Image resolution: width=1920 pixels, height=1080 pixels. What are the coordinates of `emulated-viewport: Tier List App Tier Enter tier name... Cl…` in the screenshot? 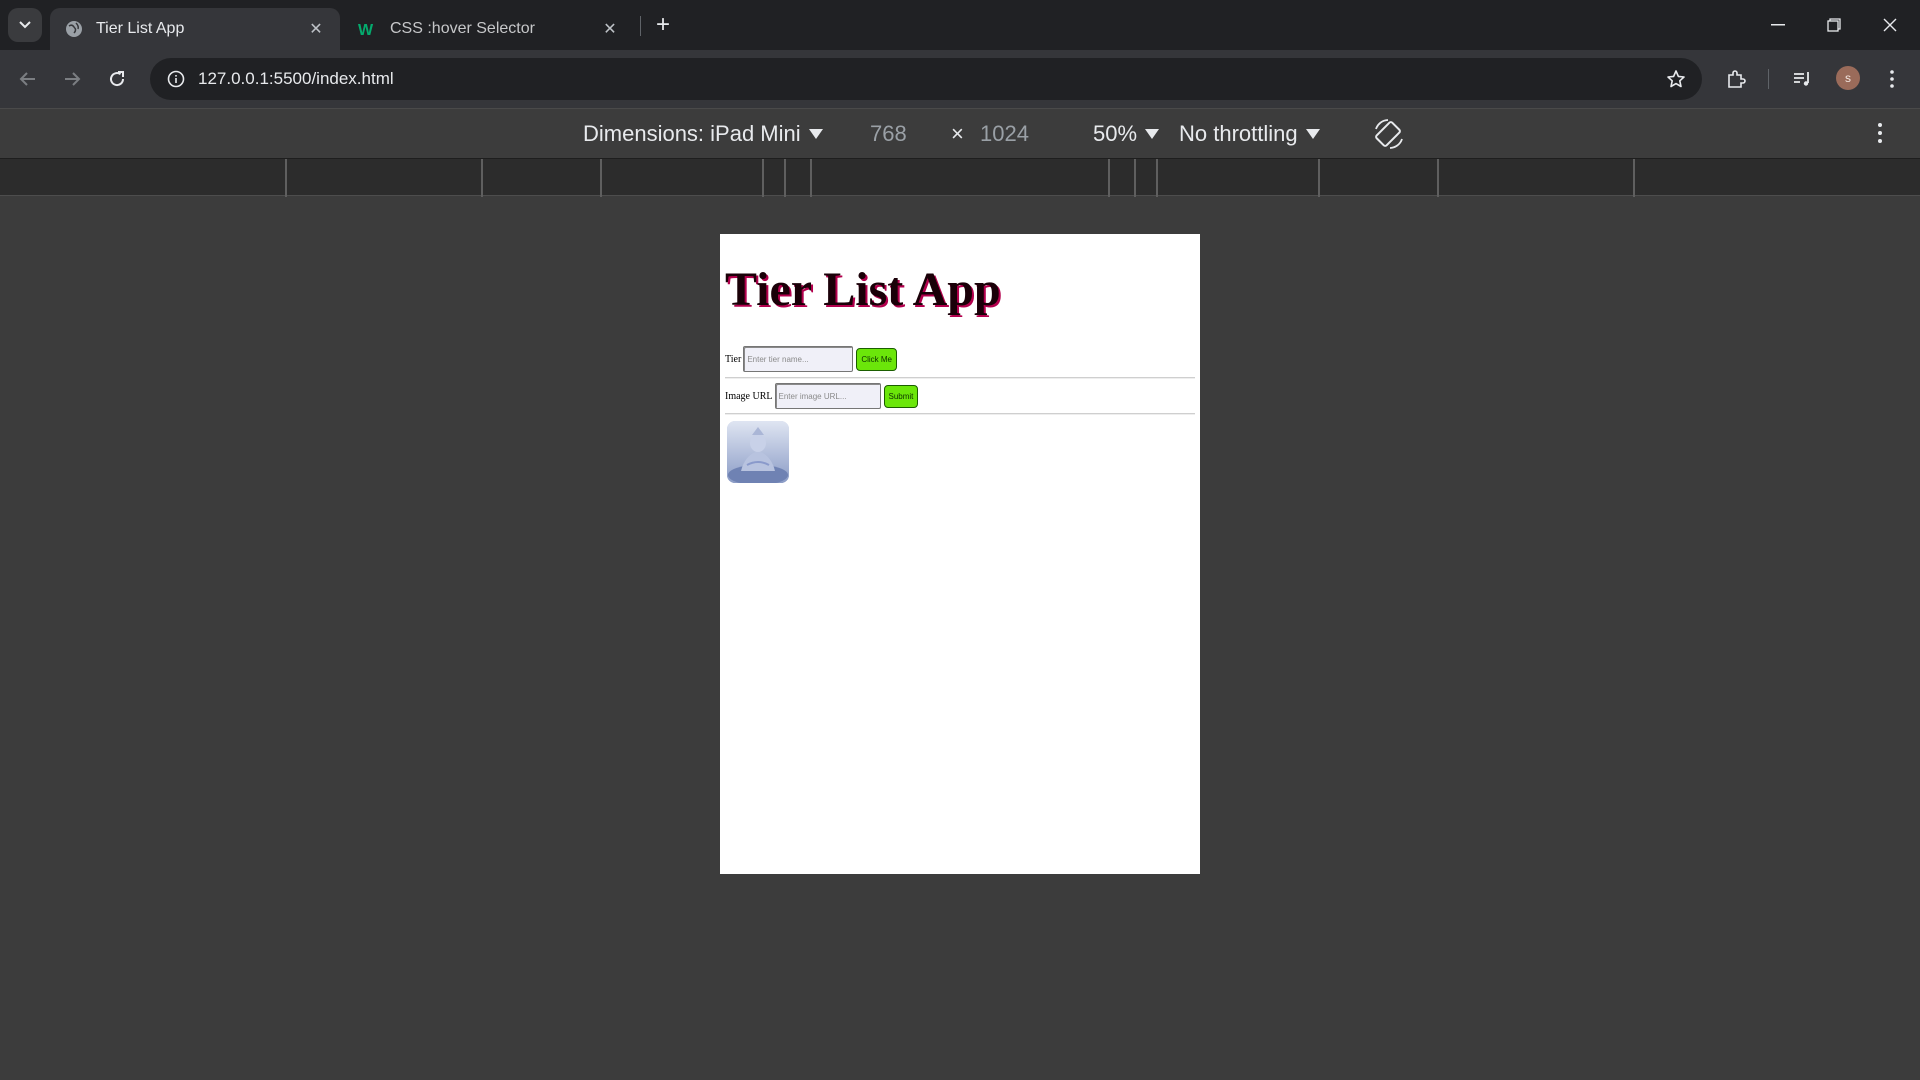 It's located at (960, 554).